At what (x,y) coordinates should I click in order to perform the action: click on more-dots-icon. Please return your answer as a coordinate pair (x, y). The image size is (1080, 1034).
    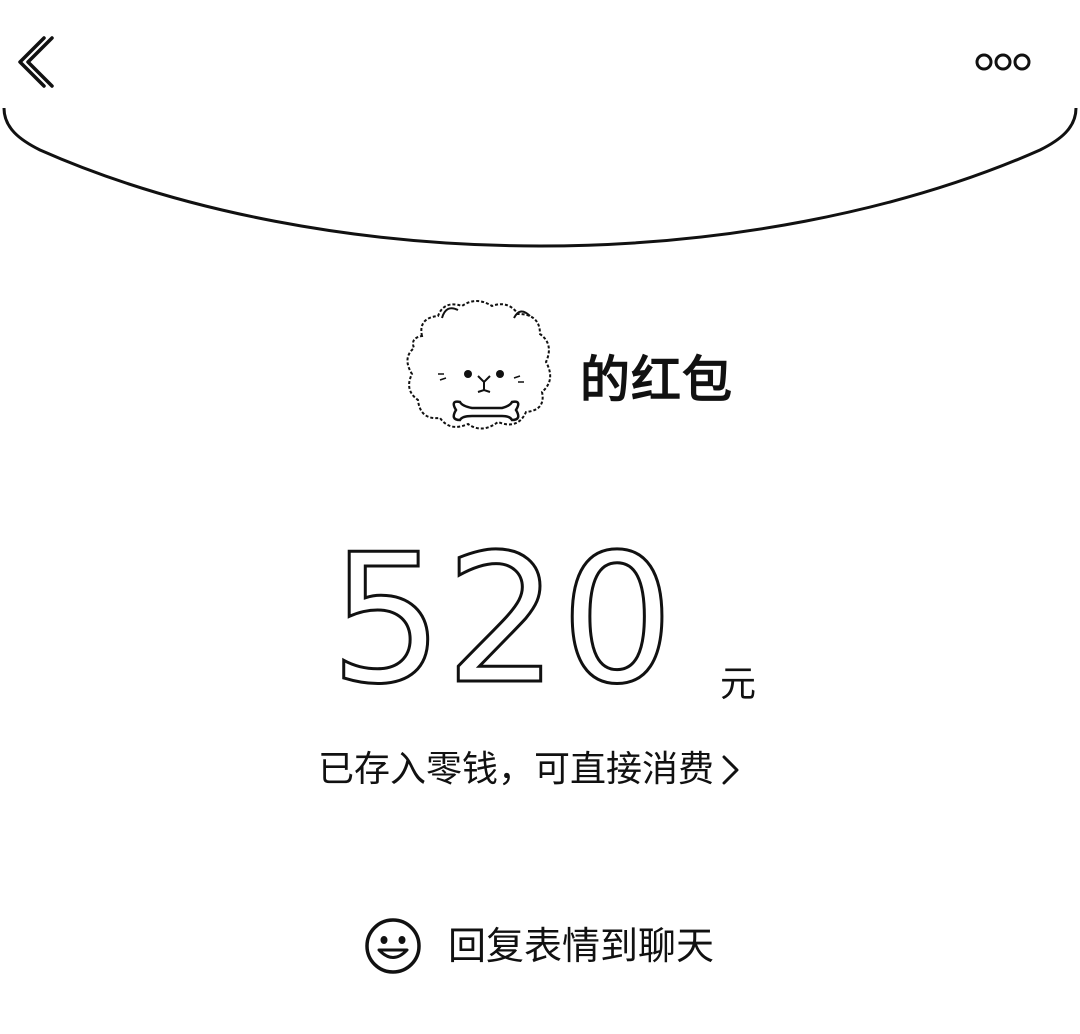
    Looking at the image, I should click on (1003, 62).